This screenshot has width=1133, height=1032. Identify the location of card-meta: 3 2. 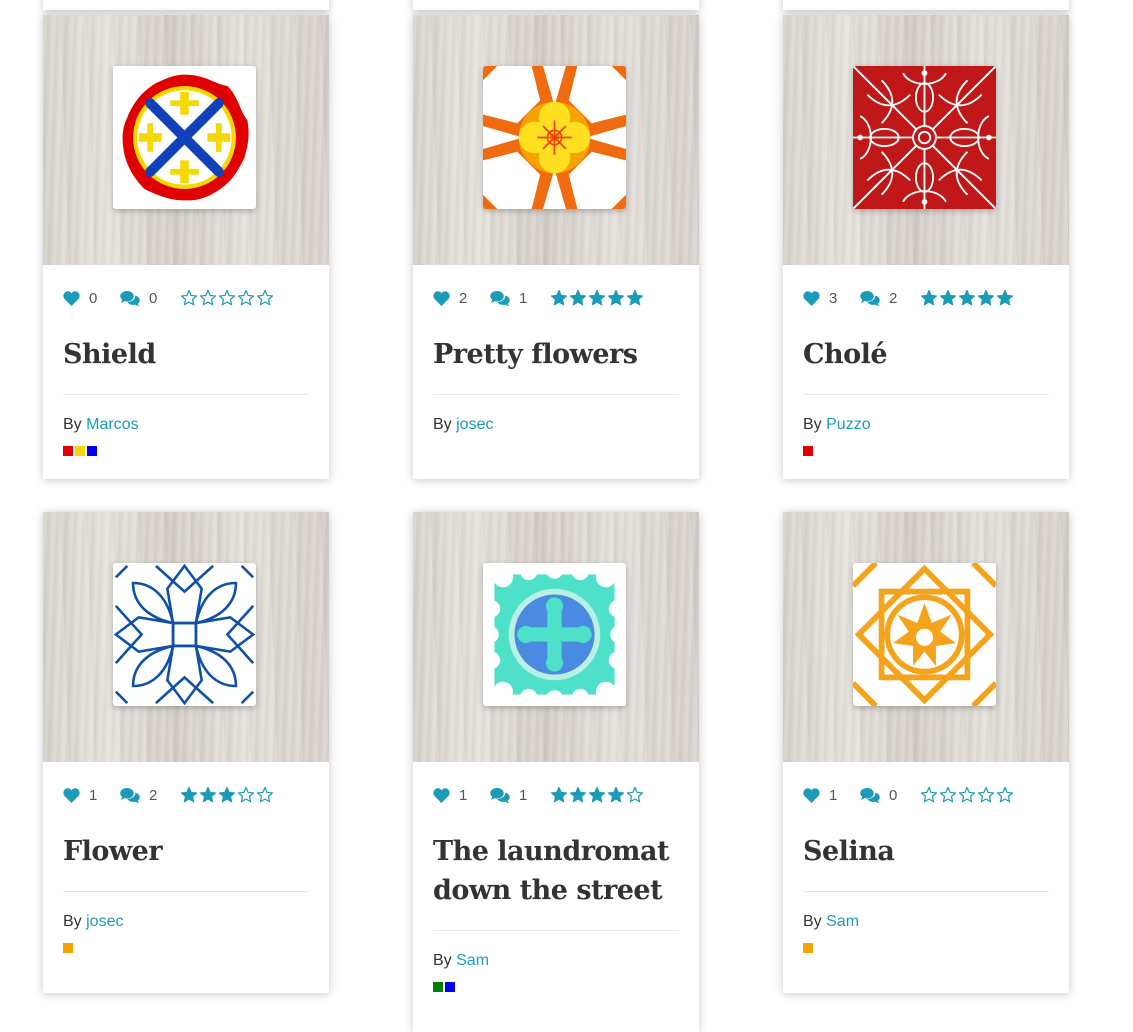
(926, 297).